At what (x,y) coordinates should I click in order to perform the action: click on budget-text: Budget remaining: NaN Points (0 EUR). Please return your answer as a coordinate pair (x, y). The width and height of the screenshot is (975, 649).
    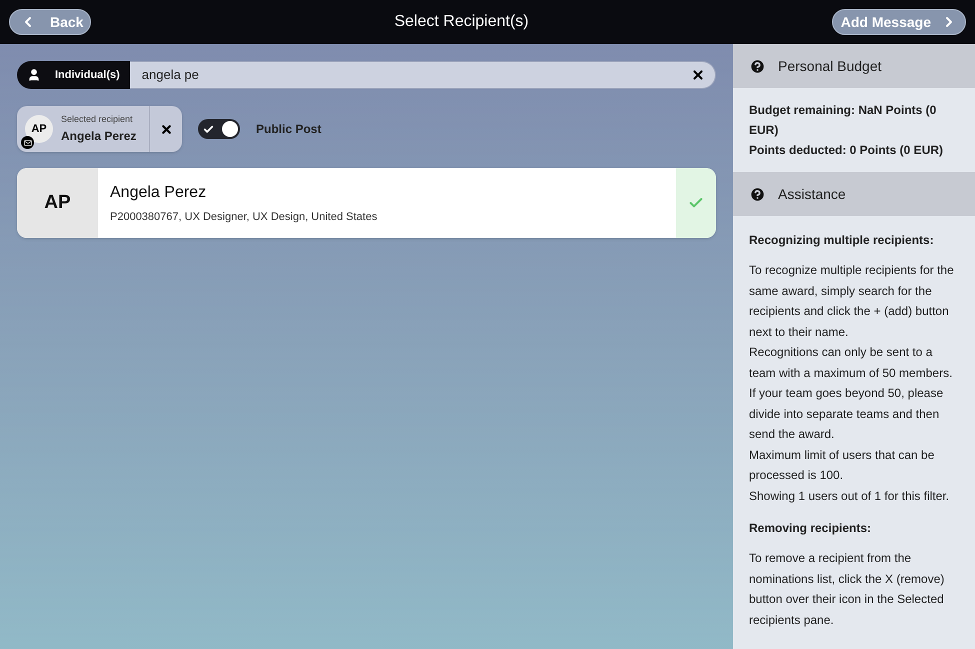
    Looking at the image, I should click on (843, 120).